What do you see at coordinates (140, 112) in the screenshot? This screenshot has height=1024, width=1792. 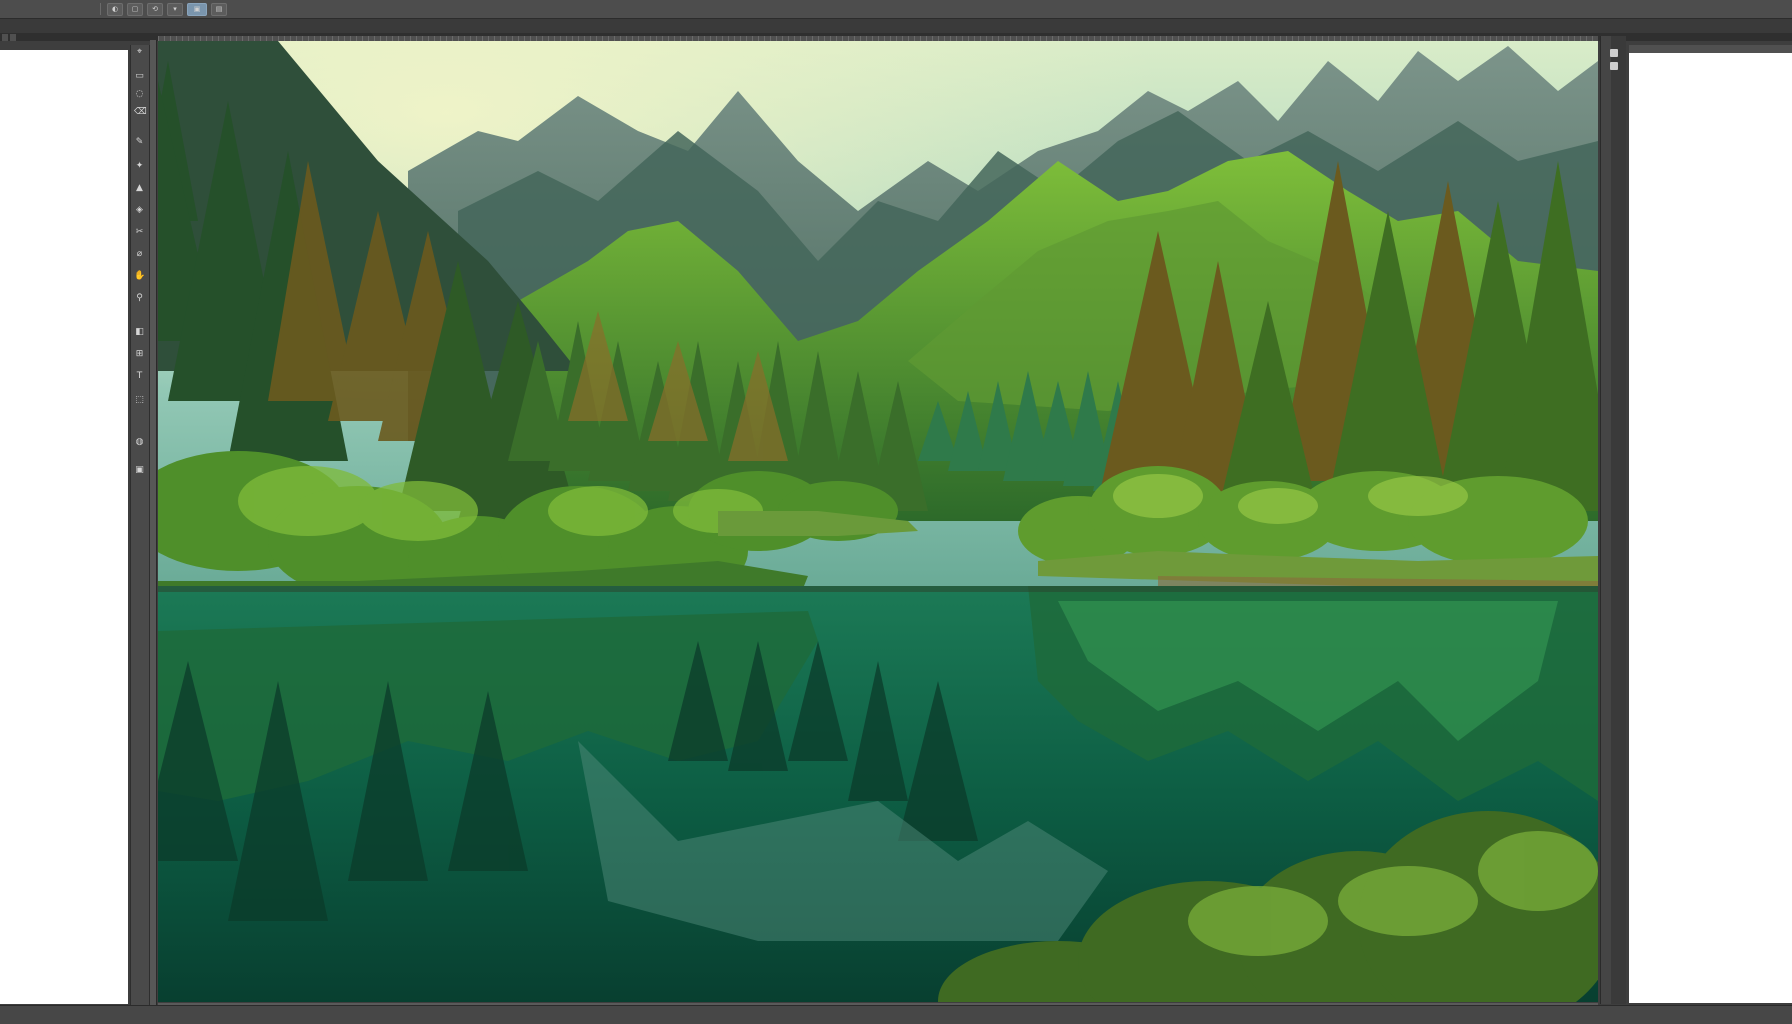 I see `eraser-tool-icon: ⌫` at bounding box center [140, 112].